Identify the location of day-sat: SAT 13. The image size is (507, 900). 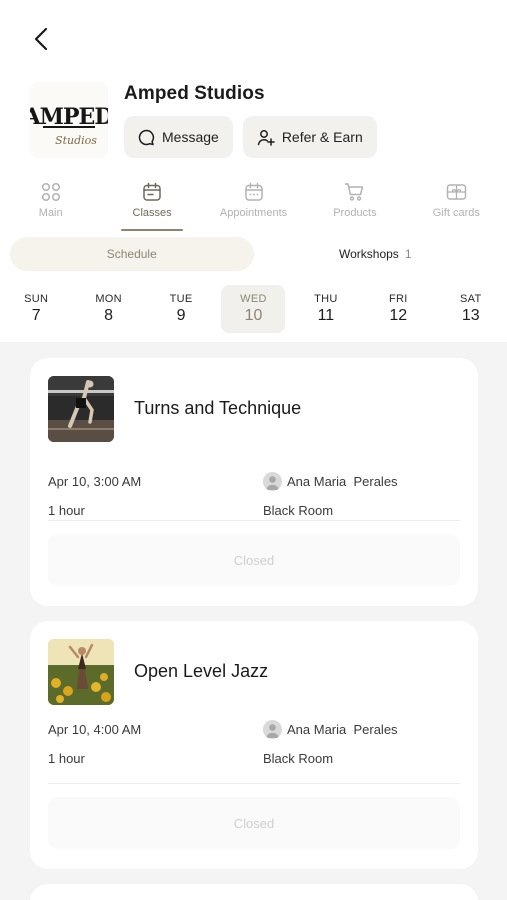
(471, 309).